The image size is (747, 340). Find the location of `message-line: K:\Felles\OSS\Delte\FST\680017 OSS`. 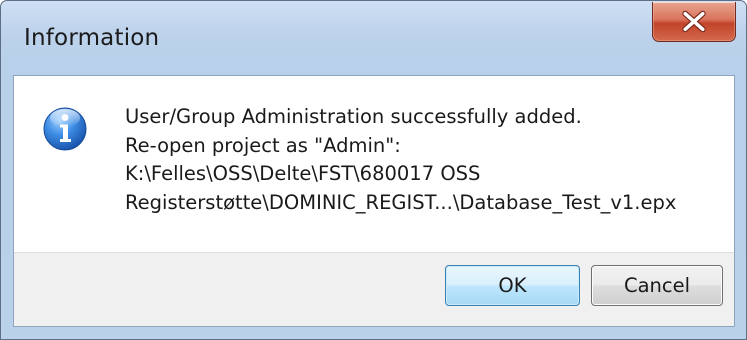

message-line: K:\Felles\OSS\Delte\FST\680017 OSS is located at coordinates (303, 173).